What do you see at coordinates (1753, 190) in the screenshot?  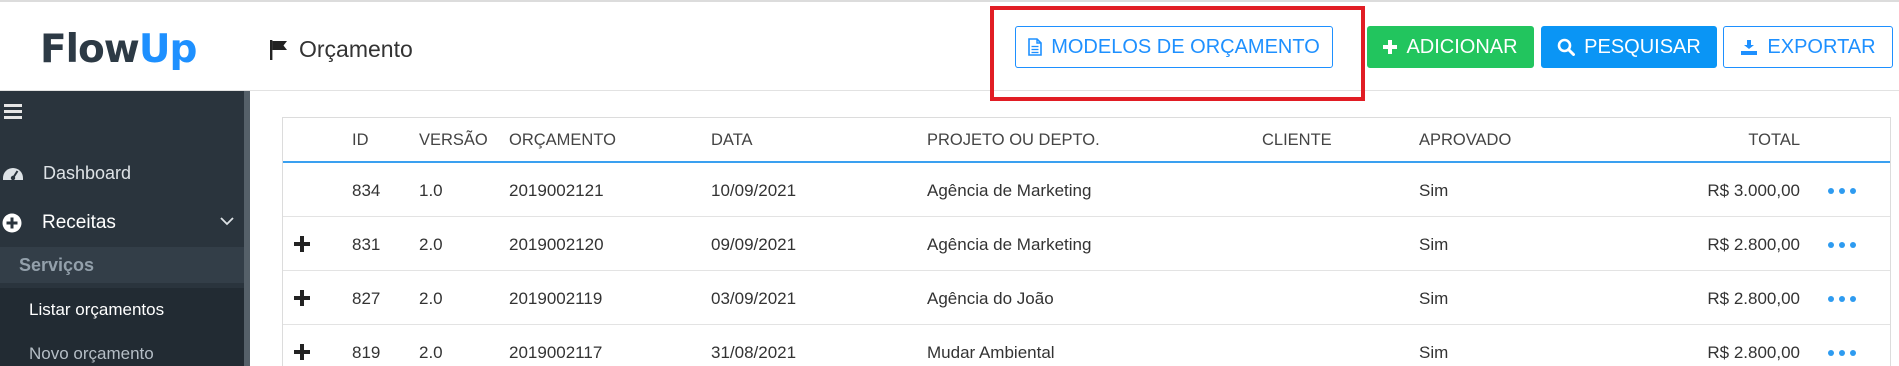 I see `cell-total: R$ 3.000,00` at bounding box center [1753, 190].